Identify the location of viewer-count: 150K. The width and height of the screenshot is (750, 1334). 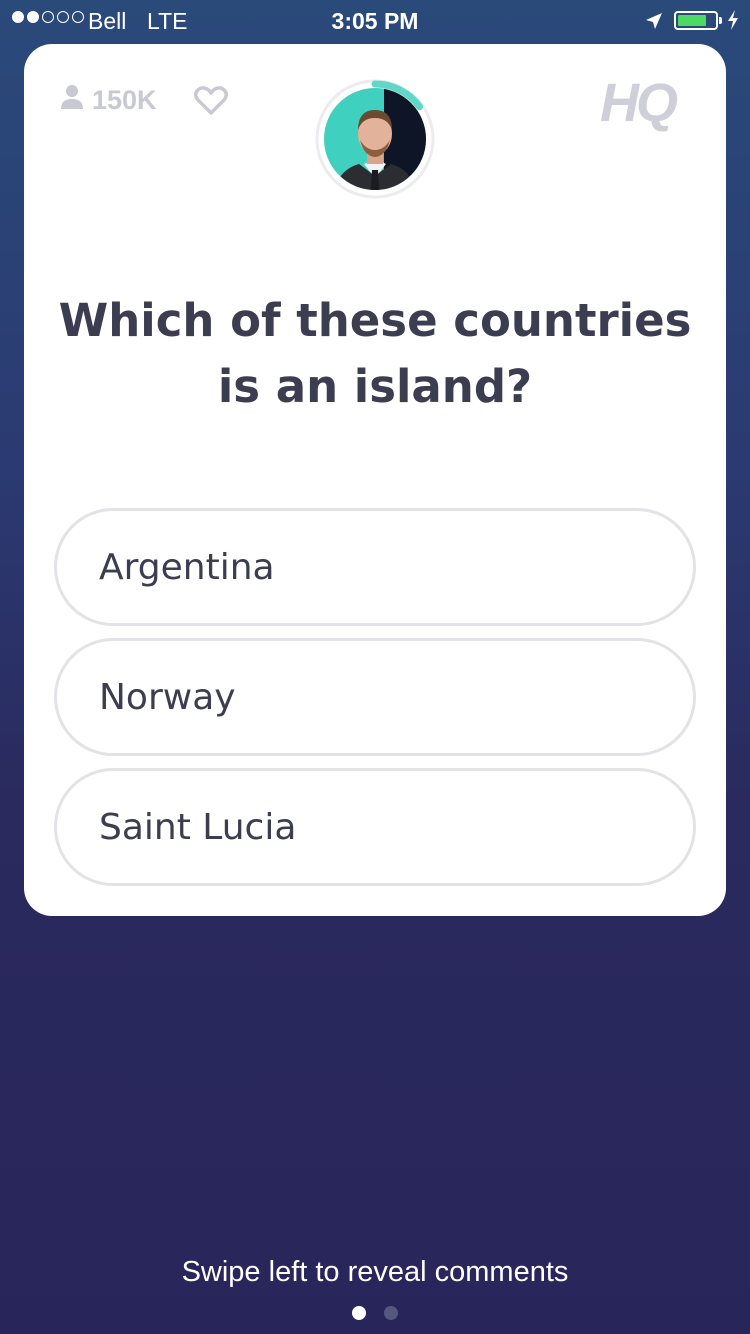
(108, 100).